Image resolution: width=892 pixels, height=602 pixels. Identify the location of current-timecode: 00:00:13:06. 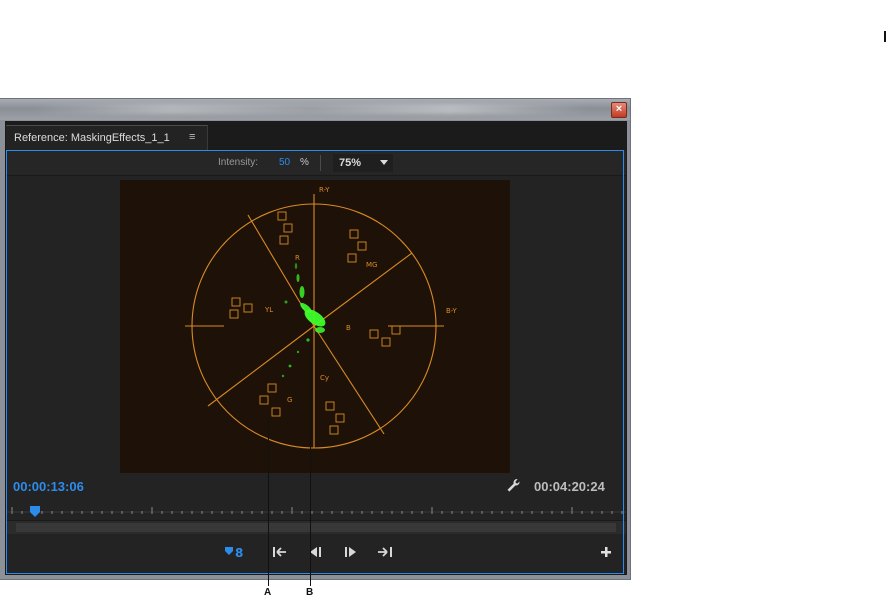
(48, 486).